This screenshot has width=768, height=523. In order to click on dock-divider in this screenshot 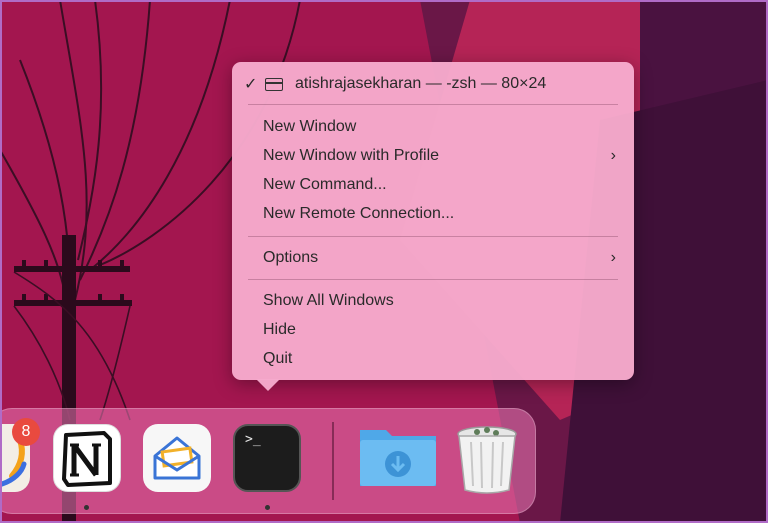, I will do `click(333, 461)`.